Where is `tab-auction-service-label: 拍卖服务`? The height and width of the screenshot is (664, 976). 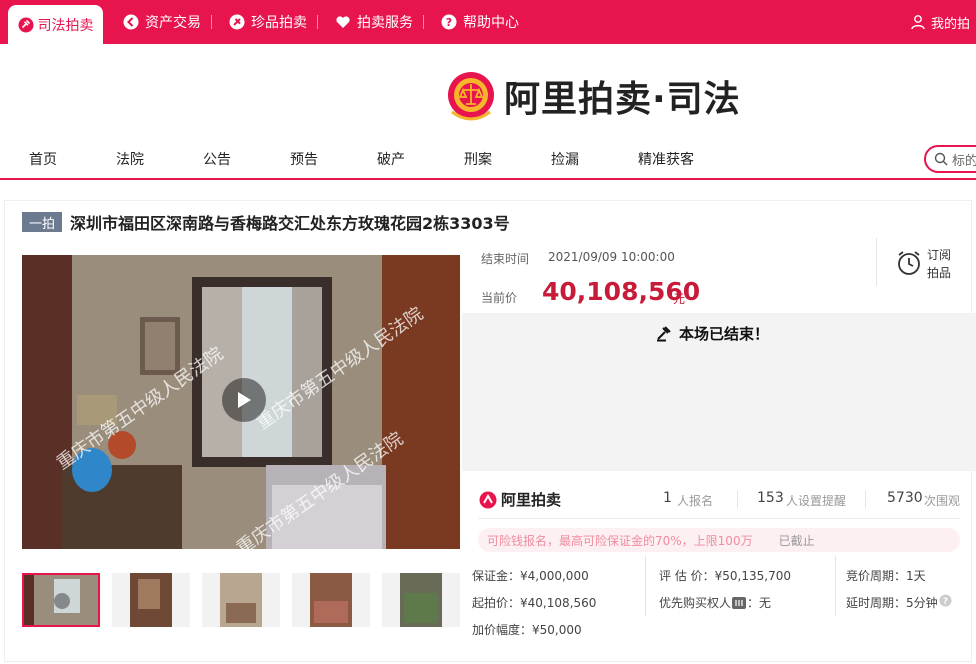 tab-auction-service-label: 拍卖服务 is located at coordinates (385, 23).